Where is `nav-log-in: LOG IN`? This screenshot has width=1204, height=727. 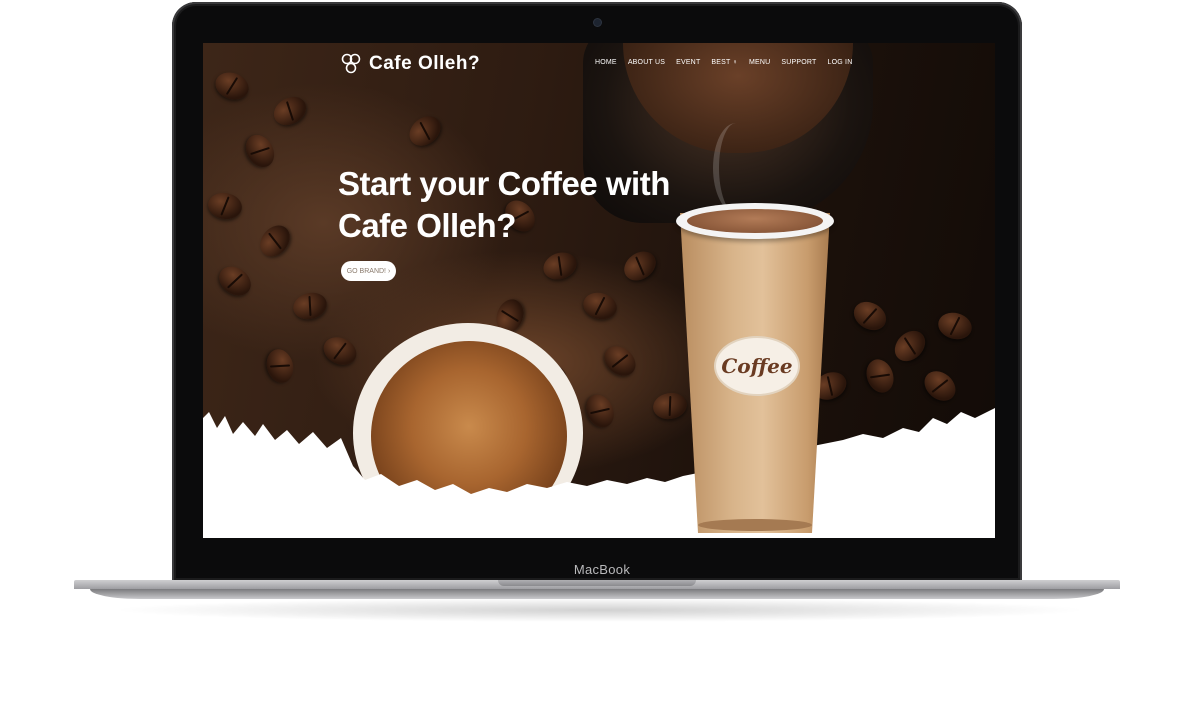
nav-log-in: LOG IN is located at coordinates (840, 62).